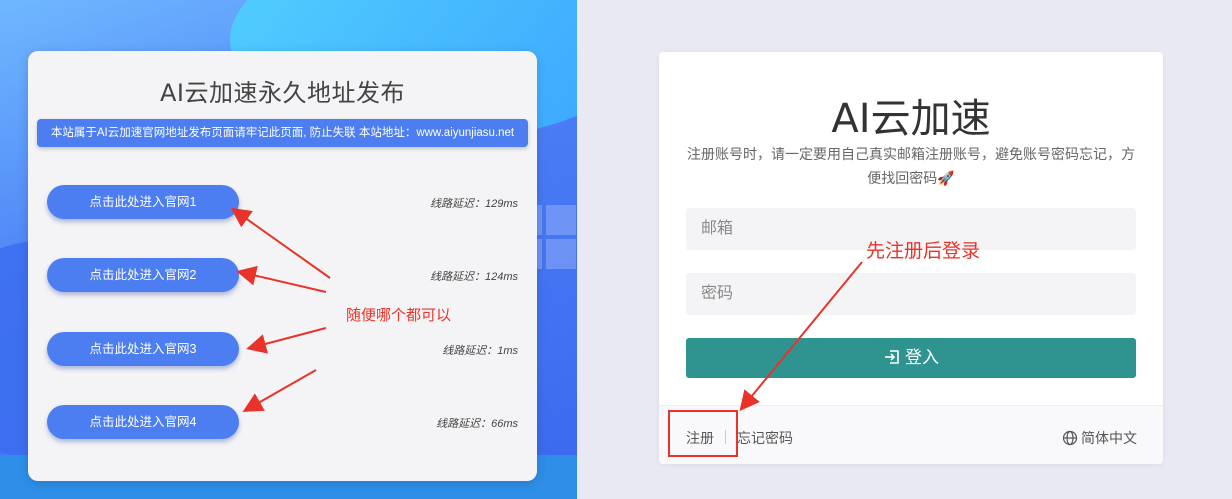  What do you see at coordinates (911, 166) in the screenshot?
I see `register-hint: 注册账号时，请一定要用自己真实邮箱注册账号，避免账号密码忘记，方便找回密码🚀` at bounding box center [911, 166].